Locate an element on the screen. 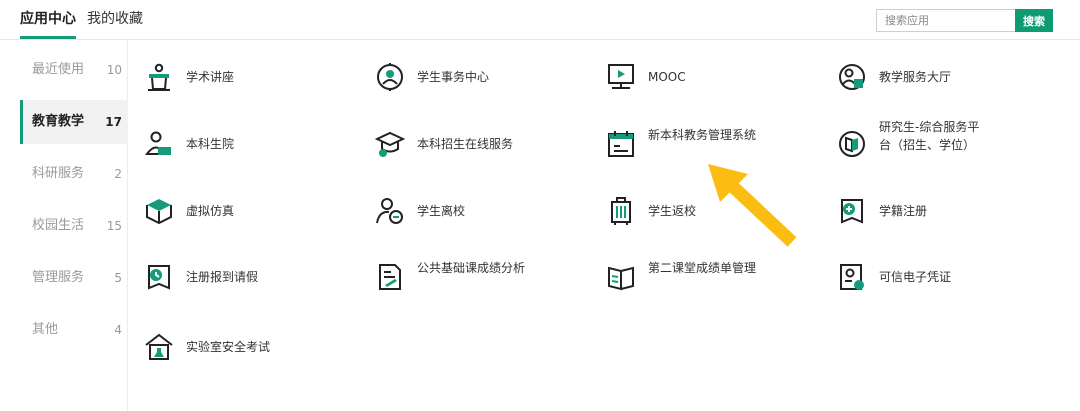 This screenshot has width=1080, height=411. search-button: 搜索 is located at coordinates (1034, 20).